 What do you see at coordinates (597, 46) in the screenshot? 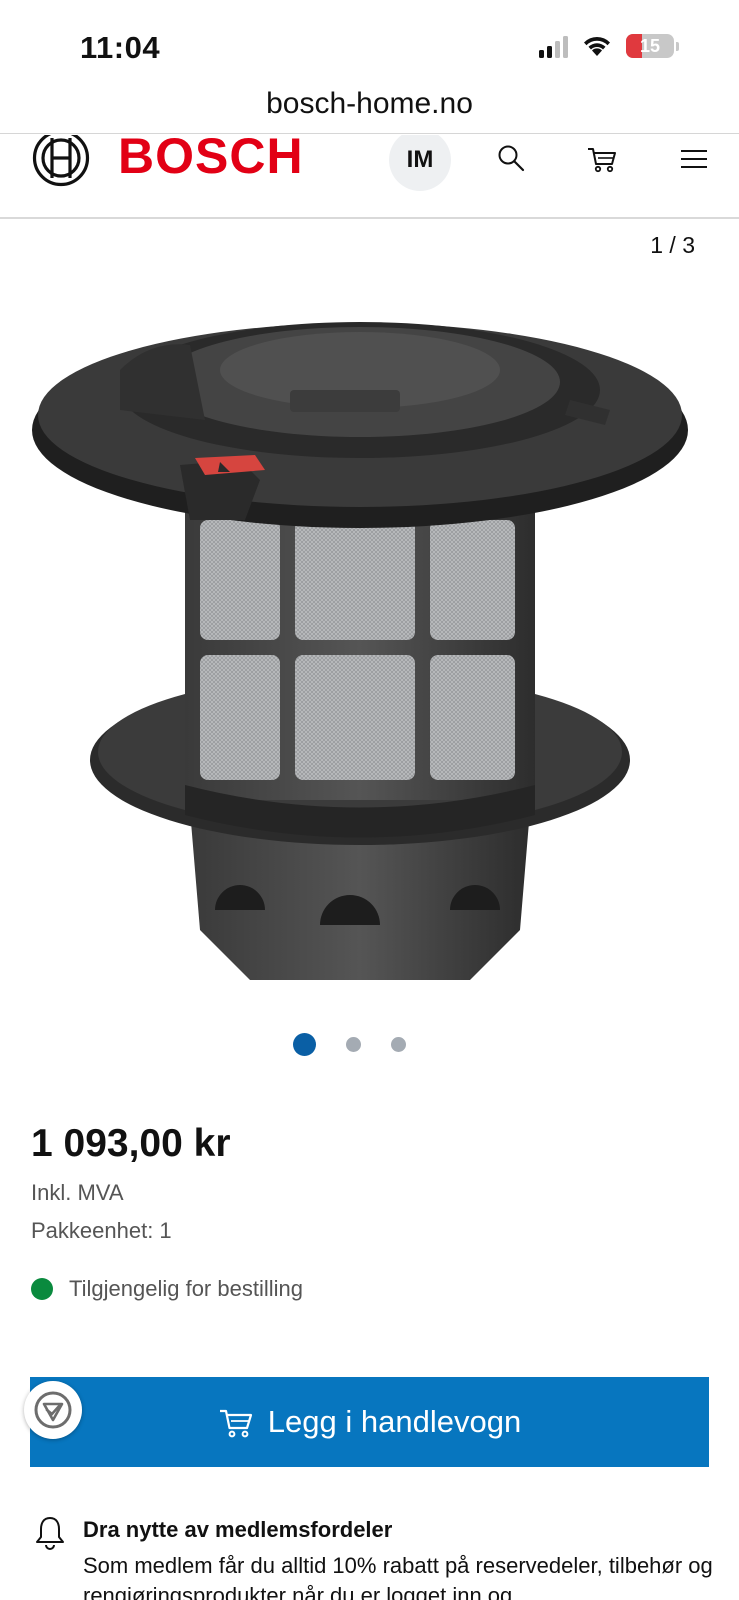
I see `wifi-icon` at bounding box center [597, 46].